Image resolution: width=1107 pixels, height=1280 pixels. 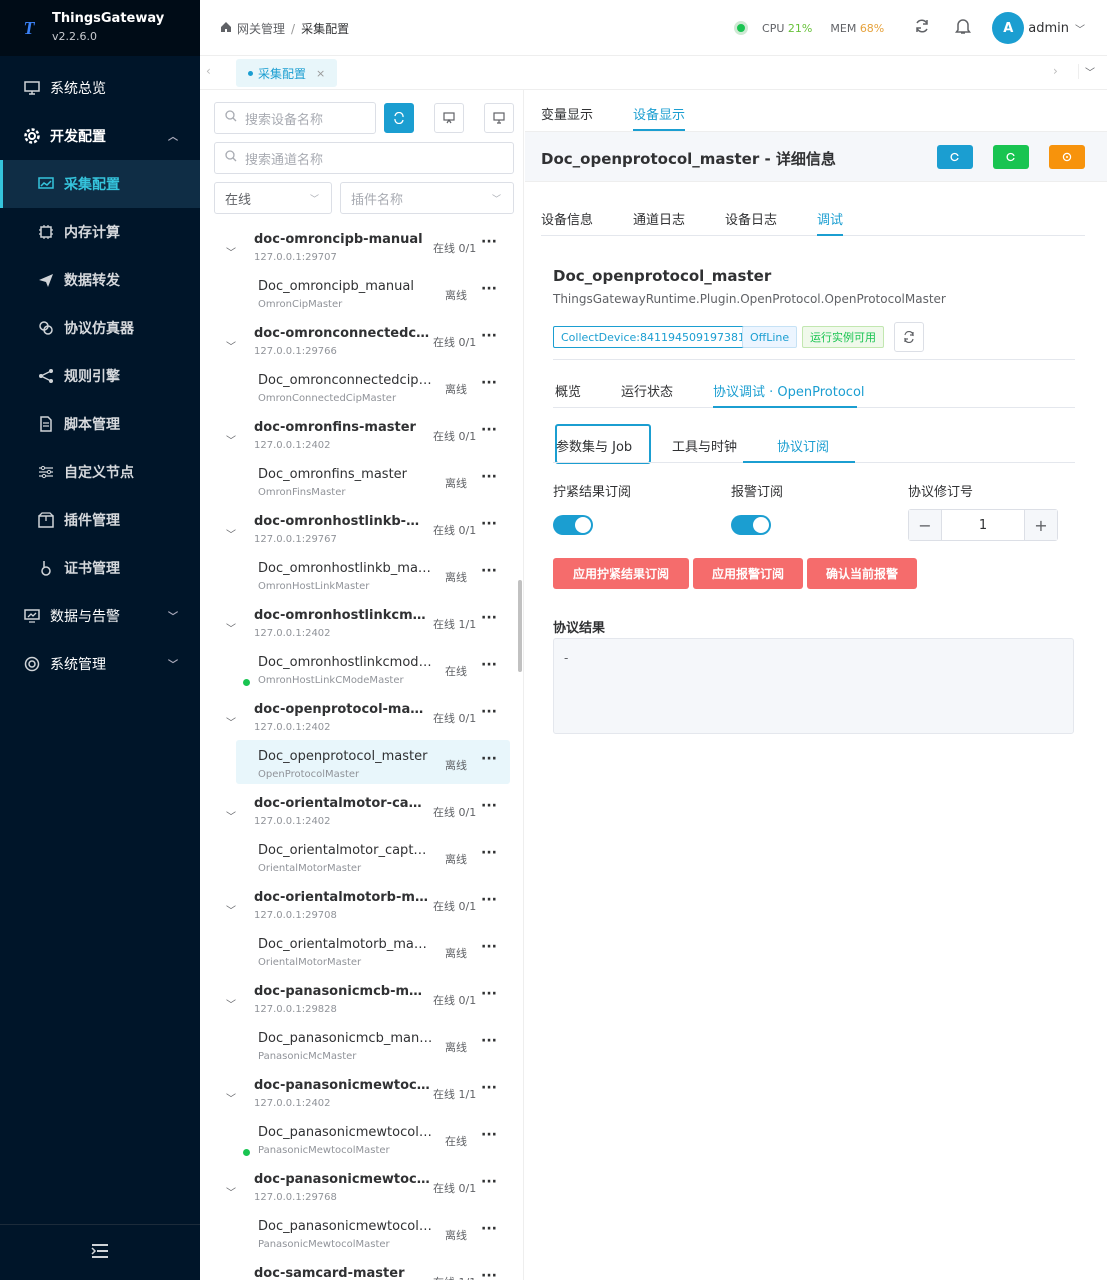 What do you see at coordinates (100, 136) in the screenshot?
I see `sidebar-item-dev-config: 开发配置 ︿` at bounding box center [100, 136].